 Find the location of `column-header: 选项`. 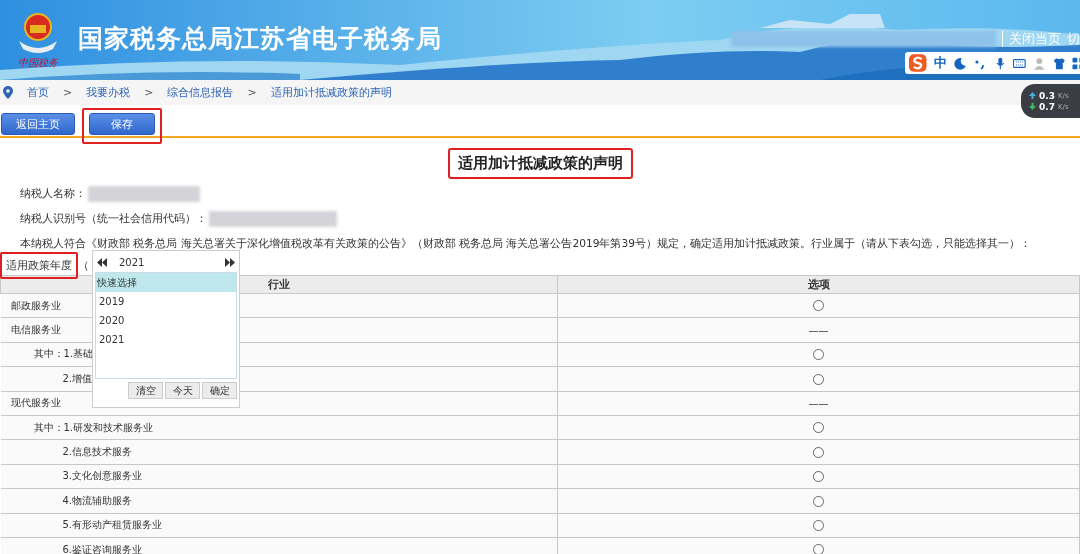

column-header: 选项 is located at coordinates (818, 284).